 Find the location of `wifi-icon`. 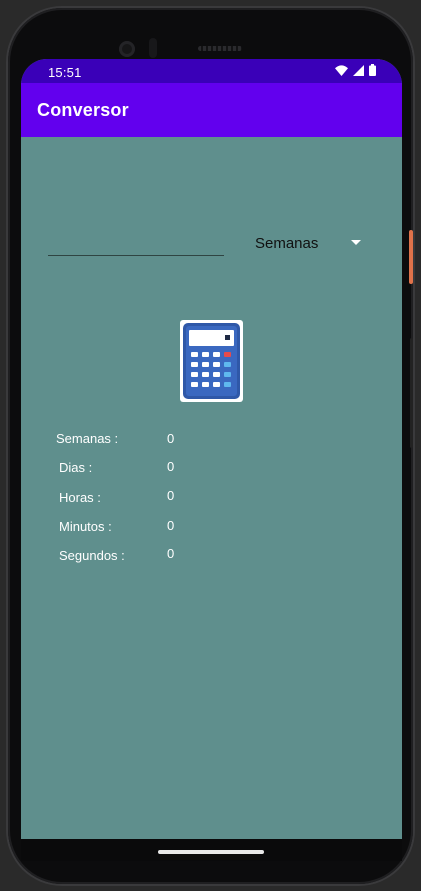

wifi-icon is located at coordinates (341, 70).